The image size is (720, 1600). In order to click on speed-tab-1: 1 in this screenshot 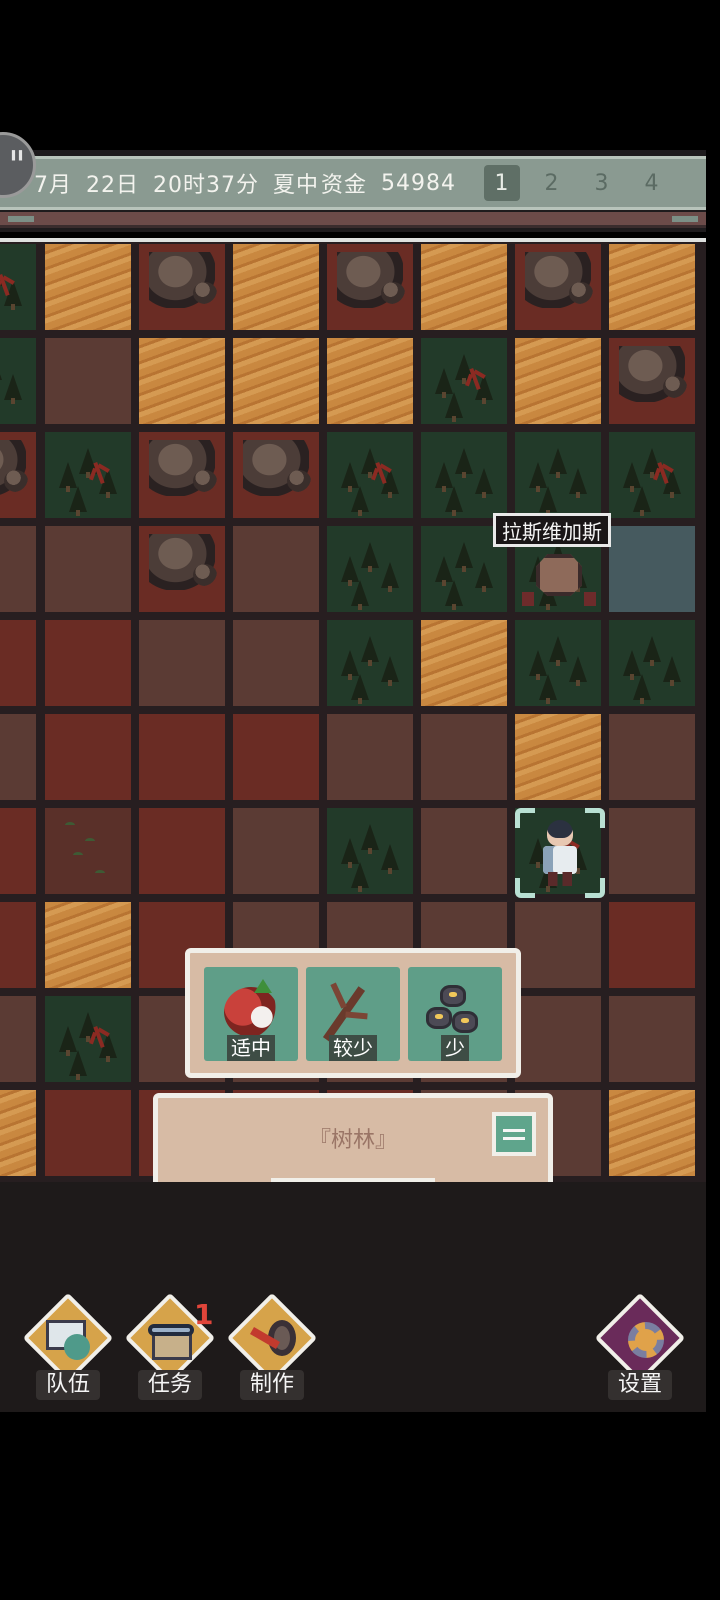, I will do `click(502, 183)`.